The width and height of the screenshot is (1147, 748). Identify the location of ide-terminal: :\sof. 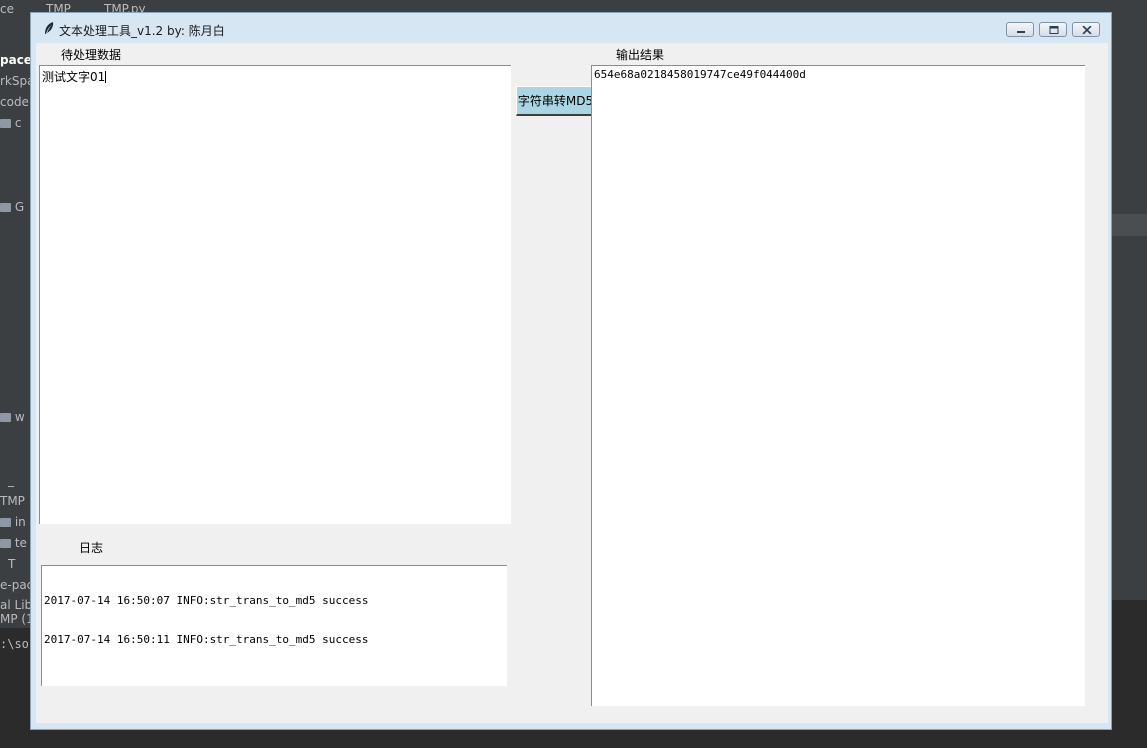
(18, 688).